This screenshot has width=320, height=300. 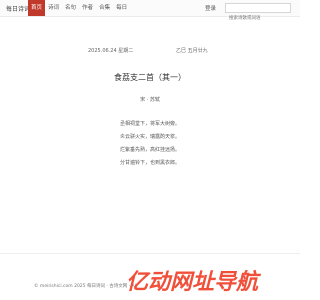 I want to click on nav-item-quotes: 名句, so click(x=70, y=8).